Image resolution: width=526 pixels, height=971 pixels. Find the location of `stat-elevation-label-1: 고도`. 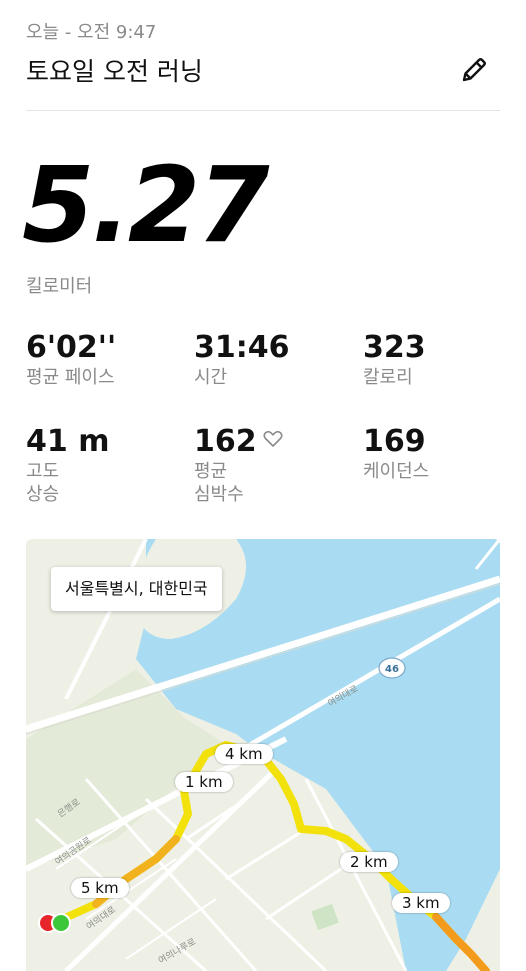

stat-elevation-label-1: 고도 is located at coordinates (43, 471).